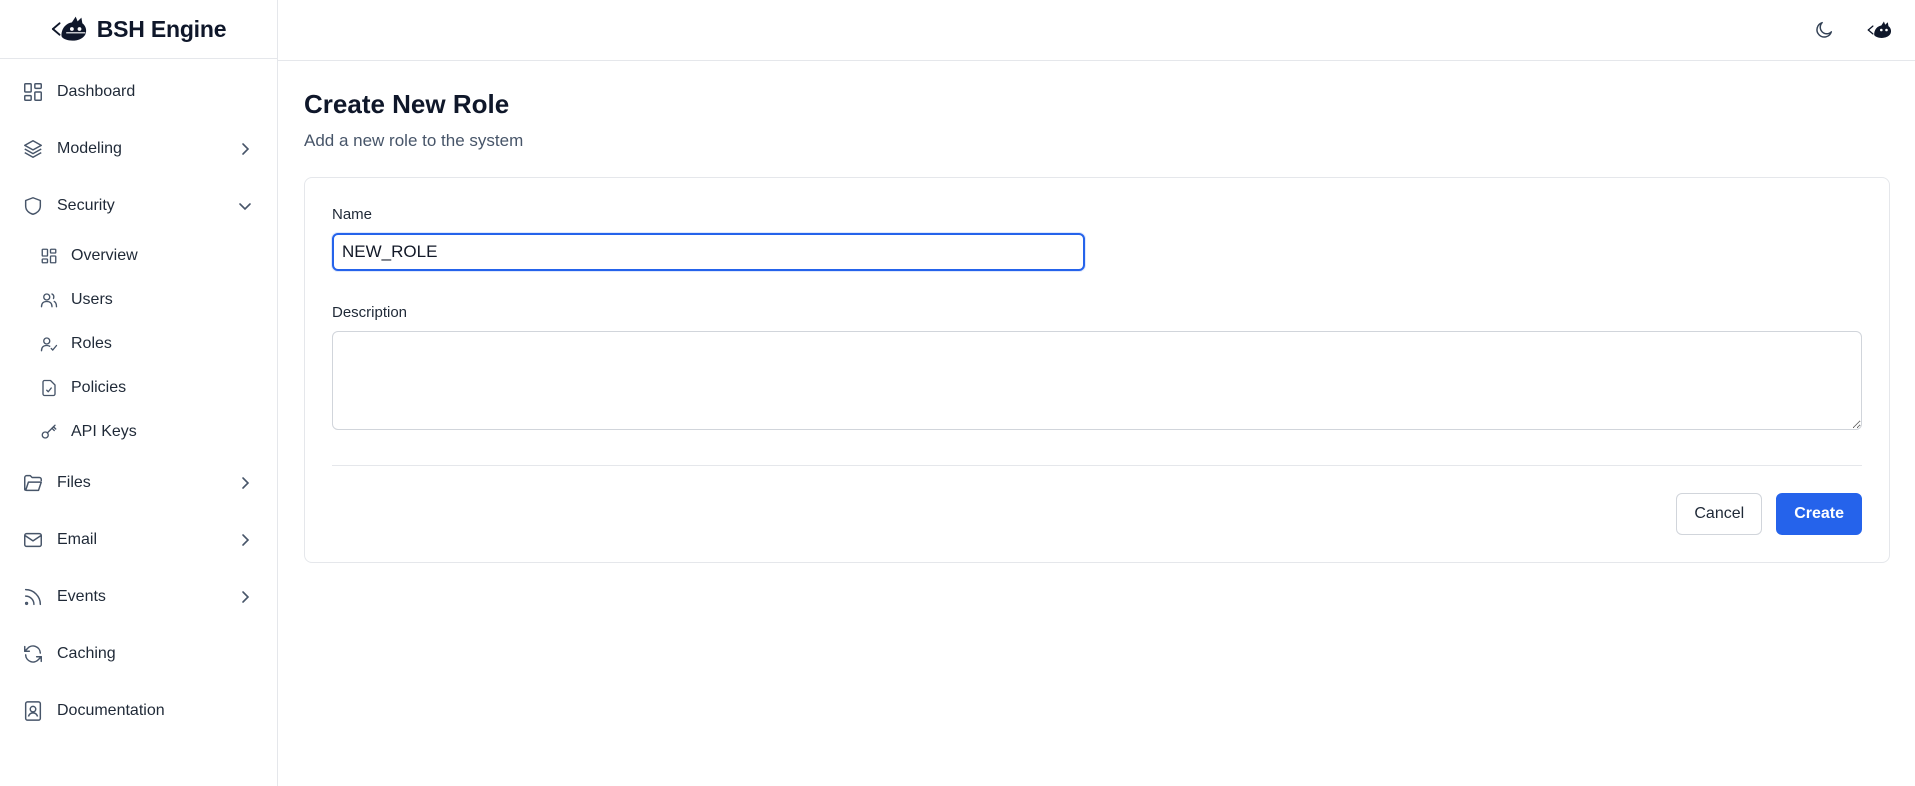 Image resolution: width=1915 pixels, height=786 pixels. I want to click on sidebar-item-email: Email, so click(138, 539).